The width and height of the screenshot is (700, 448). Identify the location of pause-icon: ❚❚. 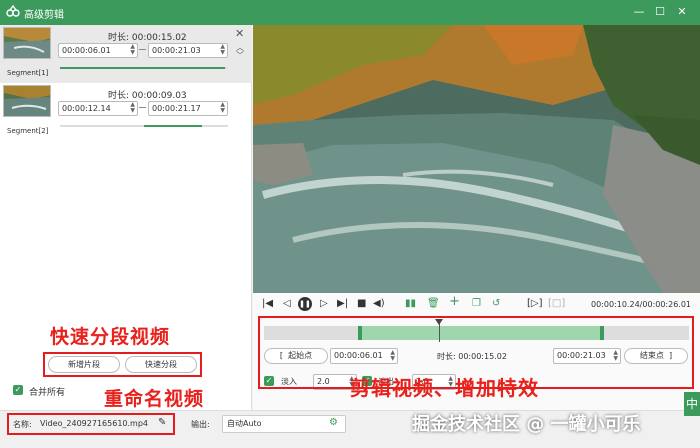
(305, 304).